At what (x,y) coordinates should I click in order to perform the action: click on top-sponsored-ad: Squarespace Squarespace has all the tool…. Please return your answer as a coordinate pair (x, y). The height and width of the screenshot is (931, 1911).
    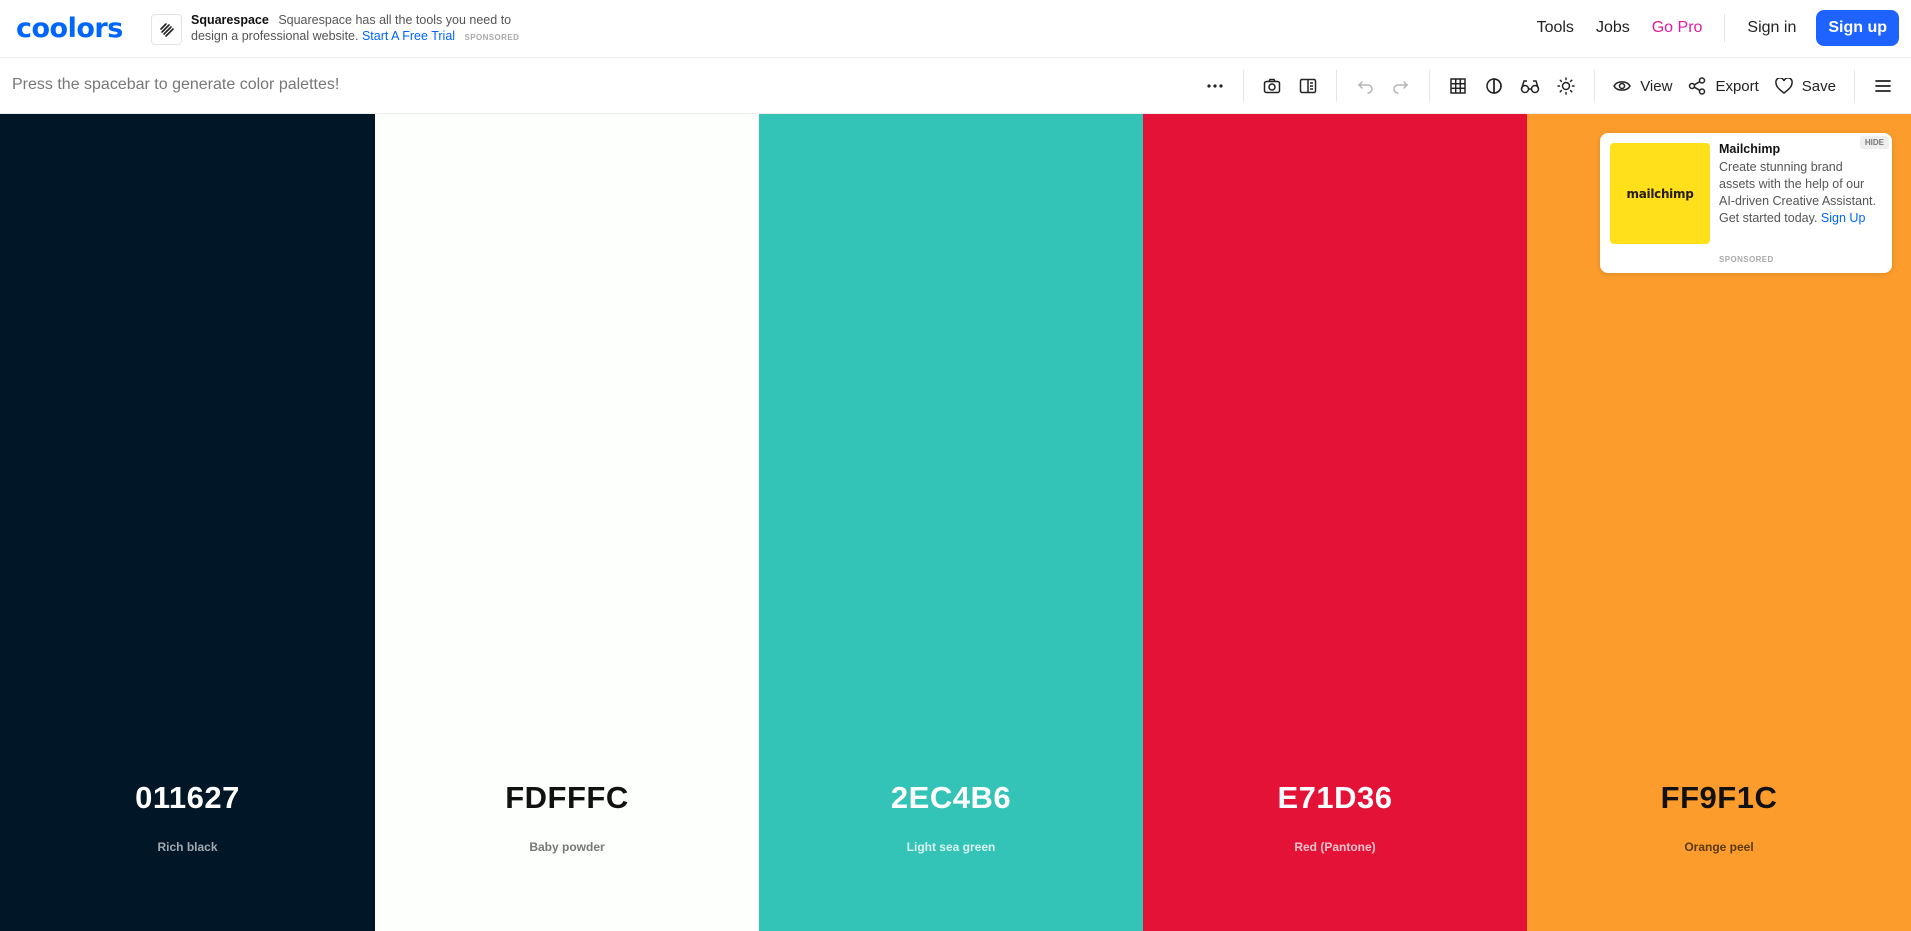
    Looking at the image, I should click on (341, 29).